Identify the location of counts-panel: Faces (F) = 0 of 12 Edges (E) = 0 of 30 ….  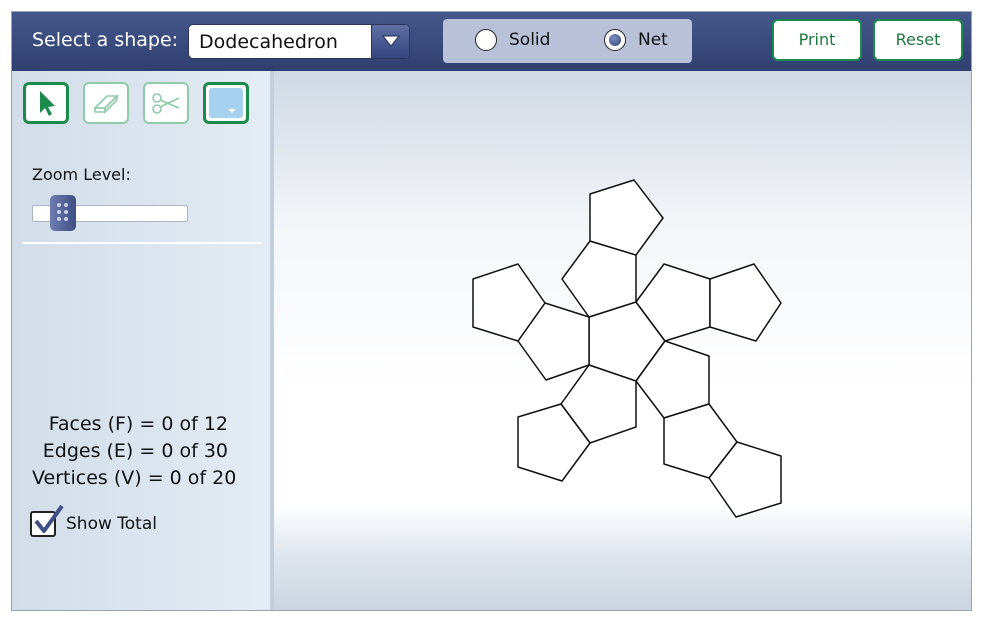
(134, 451).